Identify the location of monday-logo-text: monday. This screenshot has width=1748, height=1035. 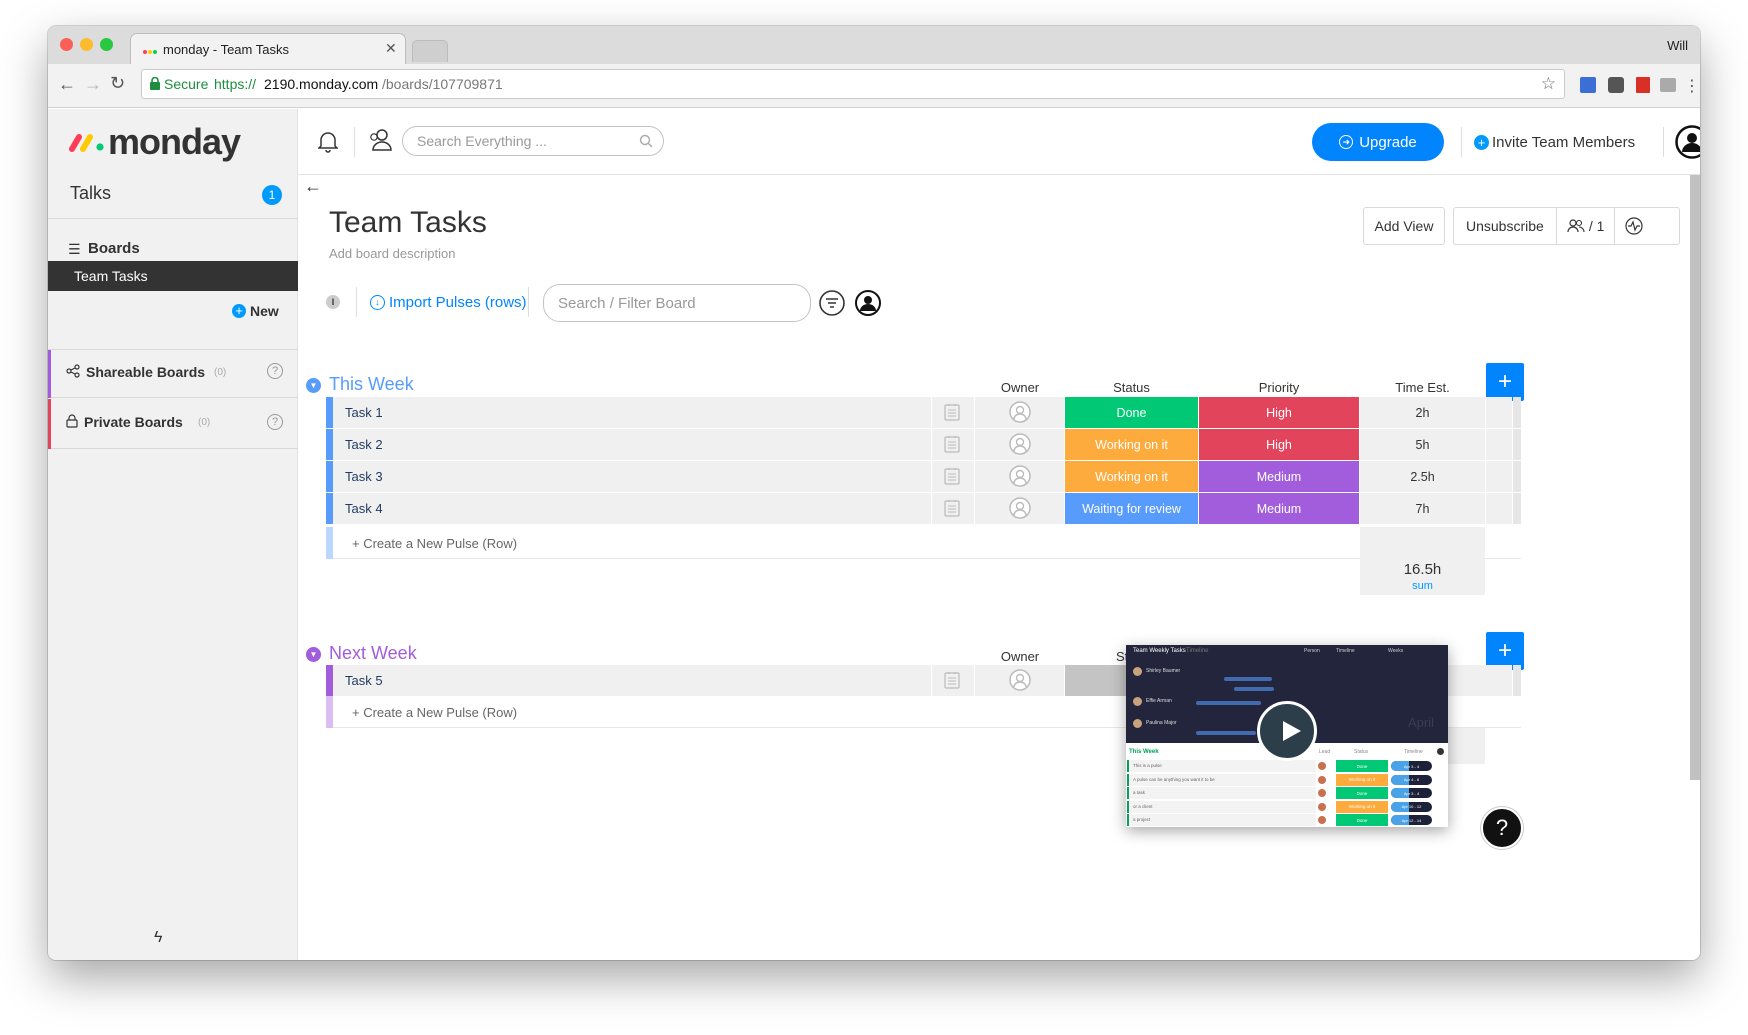
(174, 142).